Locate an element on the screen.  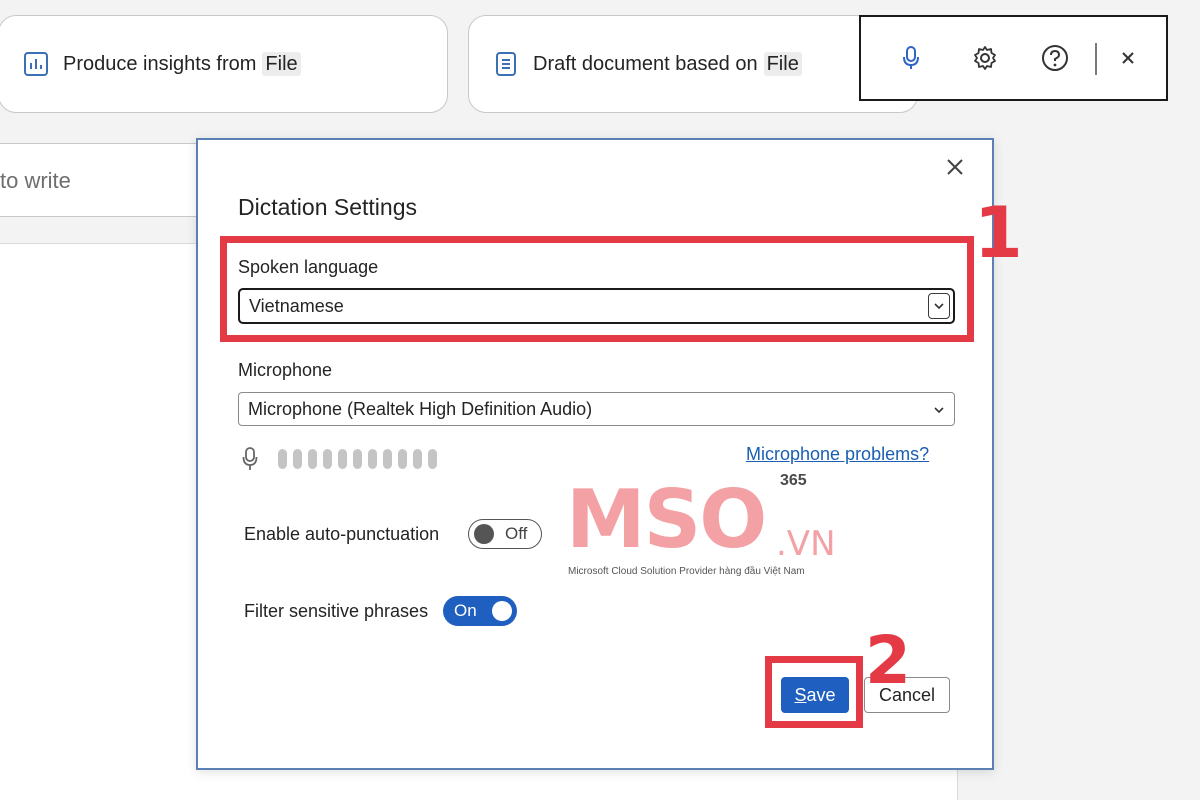
spoken-language-label: Spoken language is located at coordinates (308, 267).